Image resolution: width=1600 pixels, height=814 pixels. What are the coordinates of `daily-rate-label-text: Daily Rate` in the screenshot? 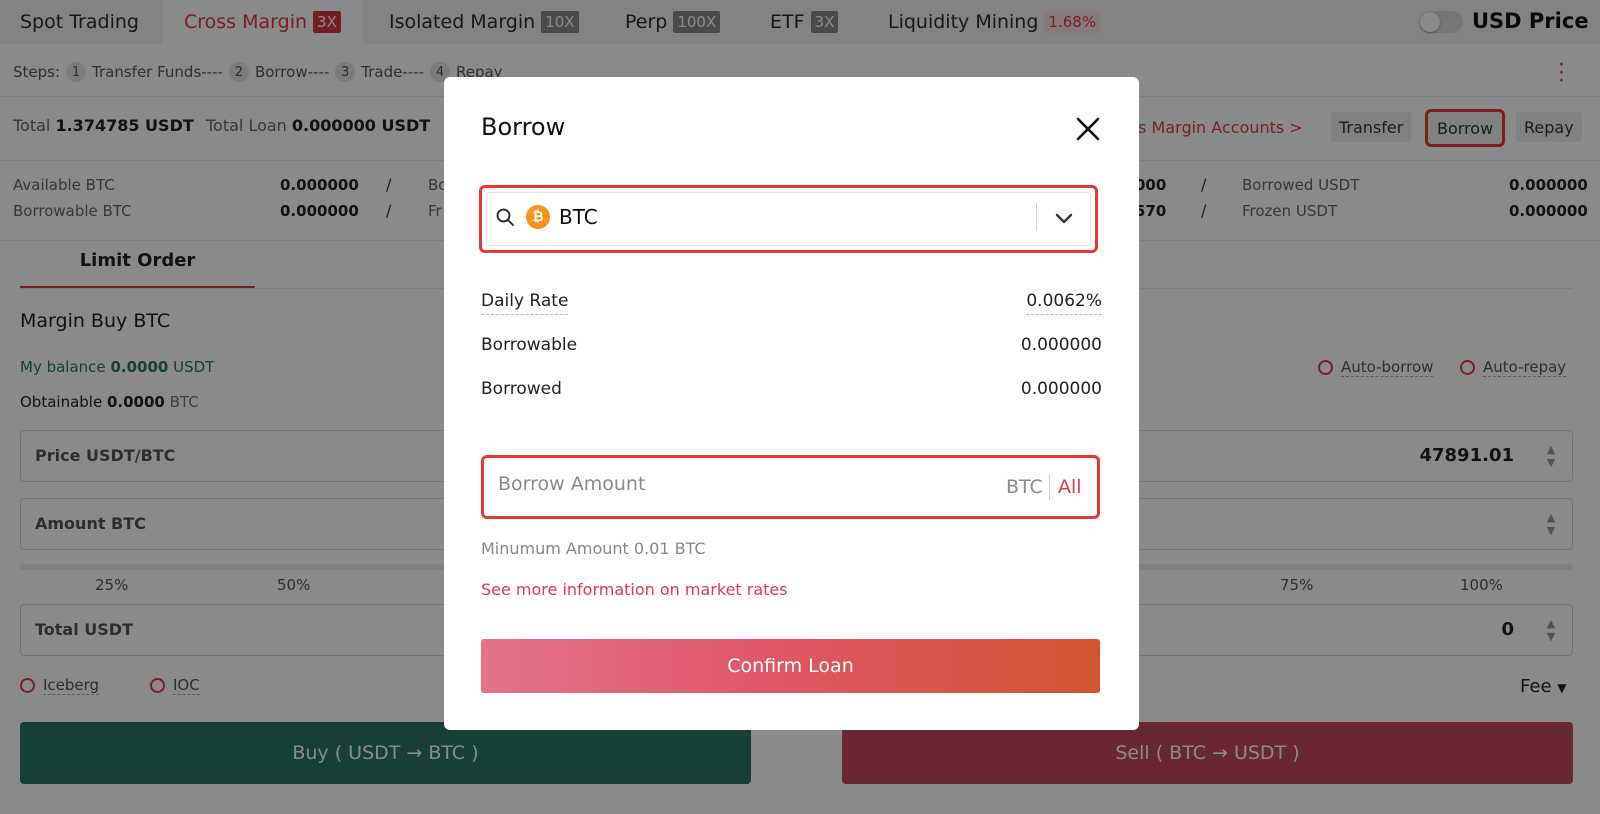 It's located at (525, 303).